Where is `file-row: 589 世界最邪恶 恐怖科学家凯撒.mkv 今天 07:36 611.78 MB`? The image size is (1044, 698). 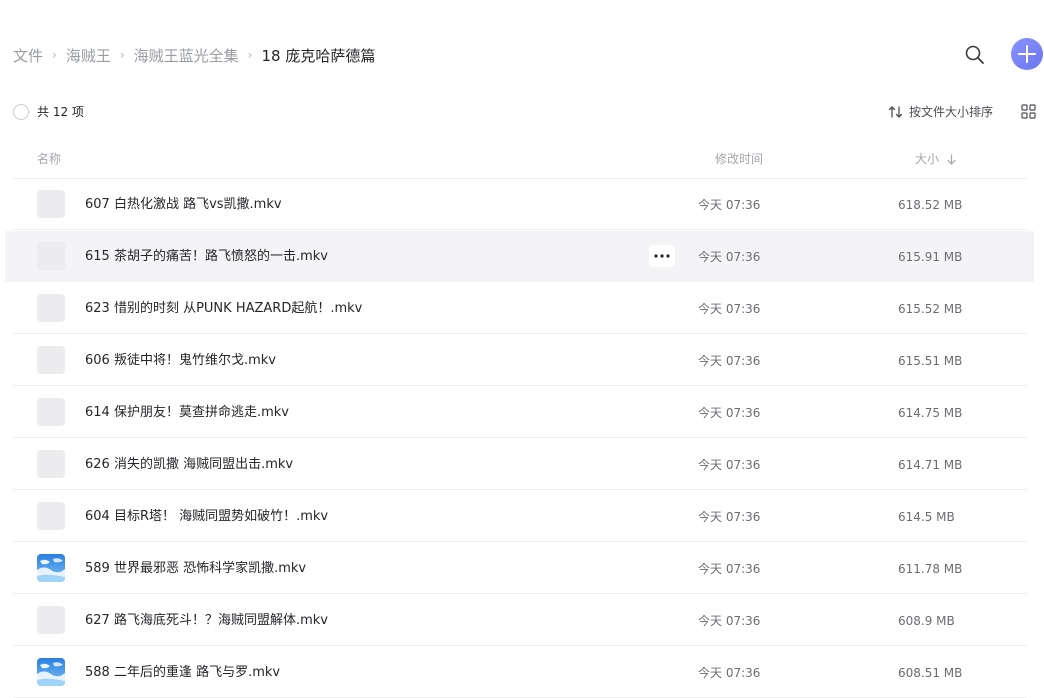 file-row: 589 世界最邪恶 恐怖科学家凯撒.mkv 今天 07:36 611.78 MB is located at coordinates (519, 568).